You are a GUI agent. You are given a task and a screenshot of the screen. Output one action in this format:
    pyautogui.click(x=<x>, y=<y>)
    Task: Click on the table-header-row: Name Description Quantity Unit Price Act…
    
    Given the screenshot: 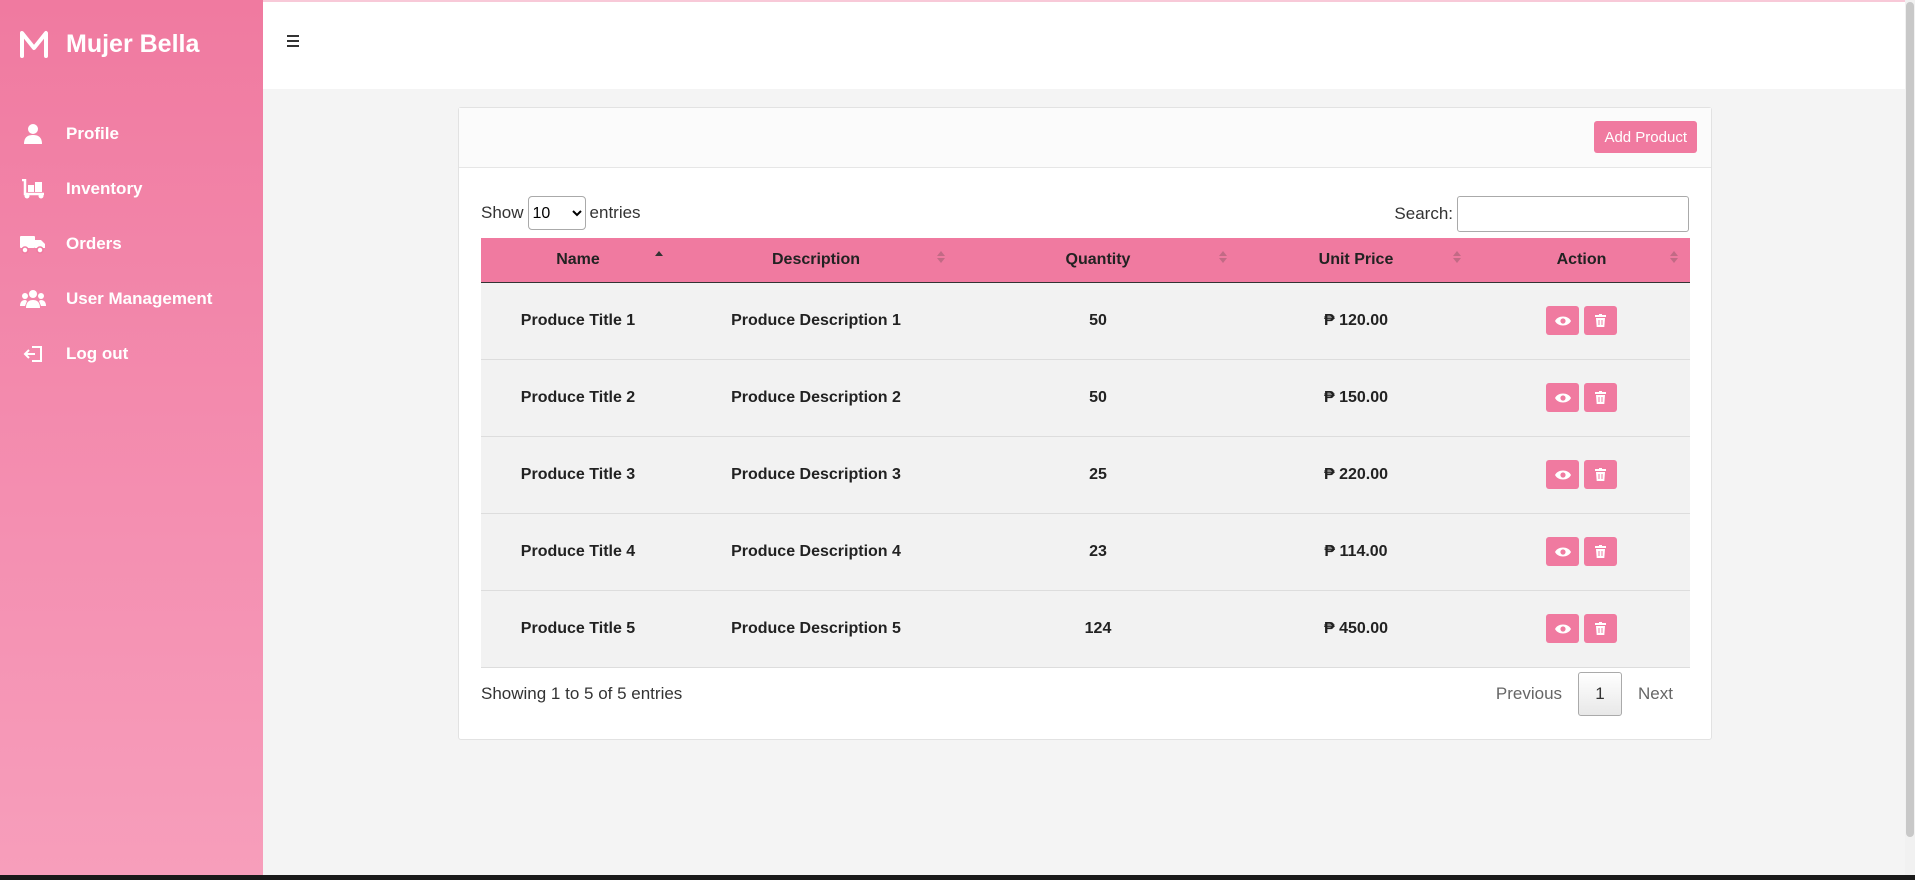 What is the action you would take?
    pyautogui.click(x=1085, y=260)
    